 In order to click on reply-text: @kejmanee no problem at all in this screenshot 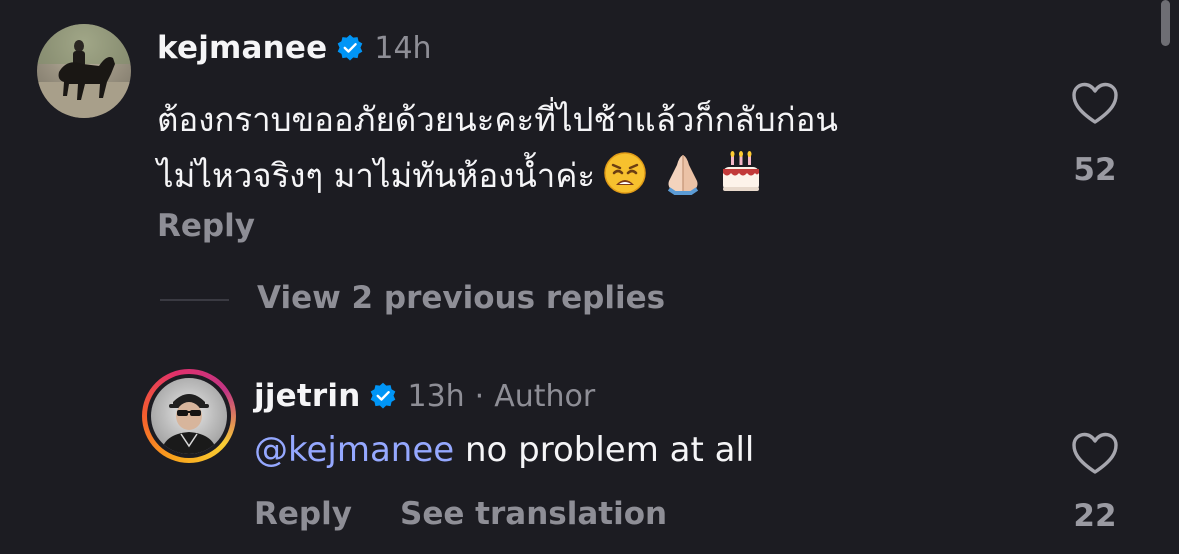, I will do `click(504, 450)`.